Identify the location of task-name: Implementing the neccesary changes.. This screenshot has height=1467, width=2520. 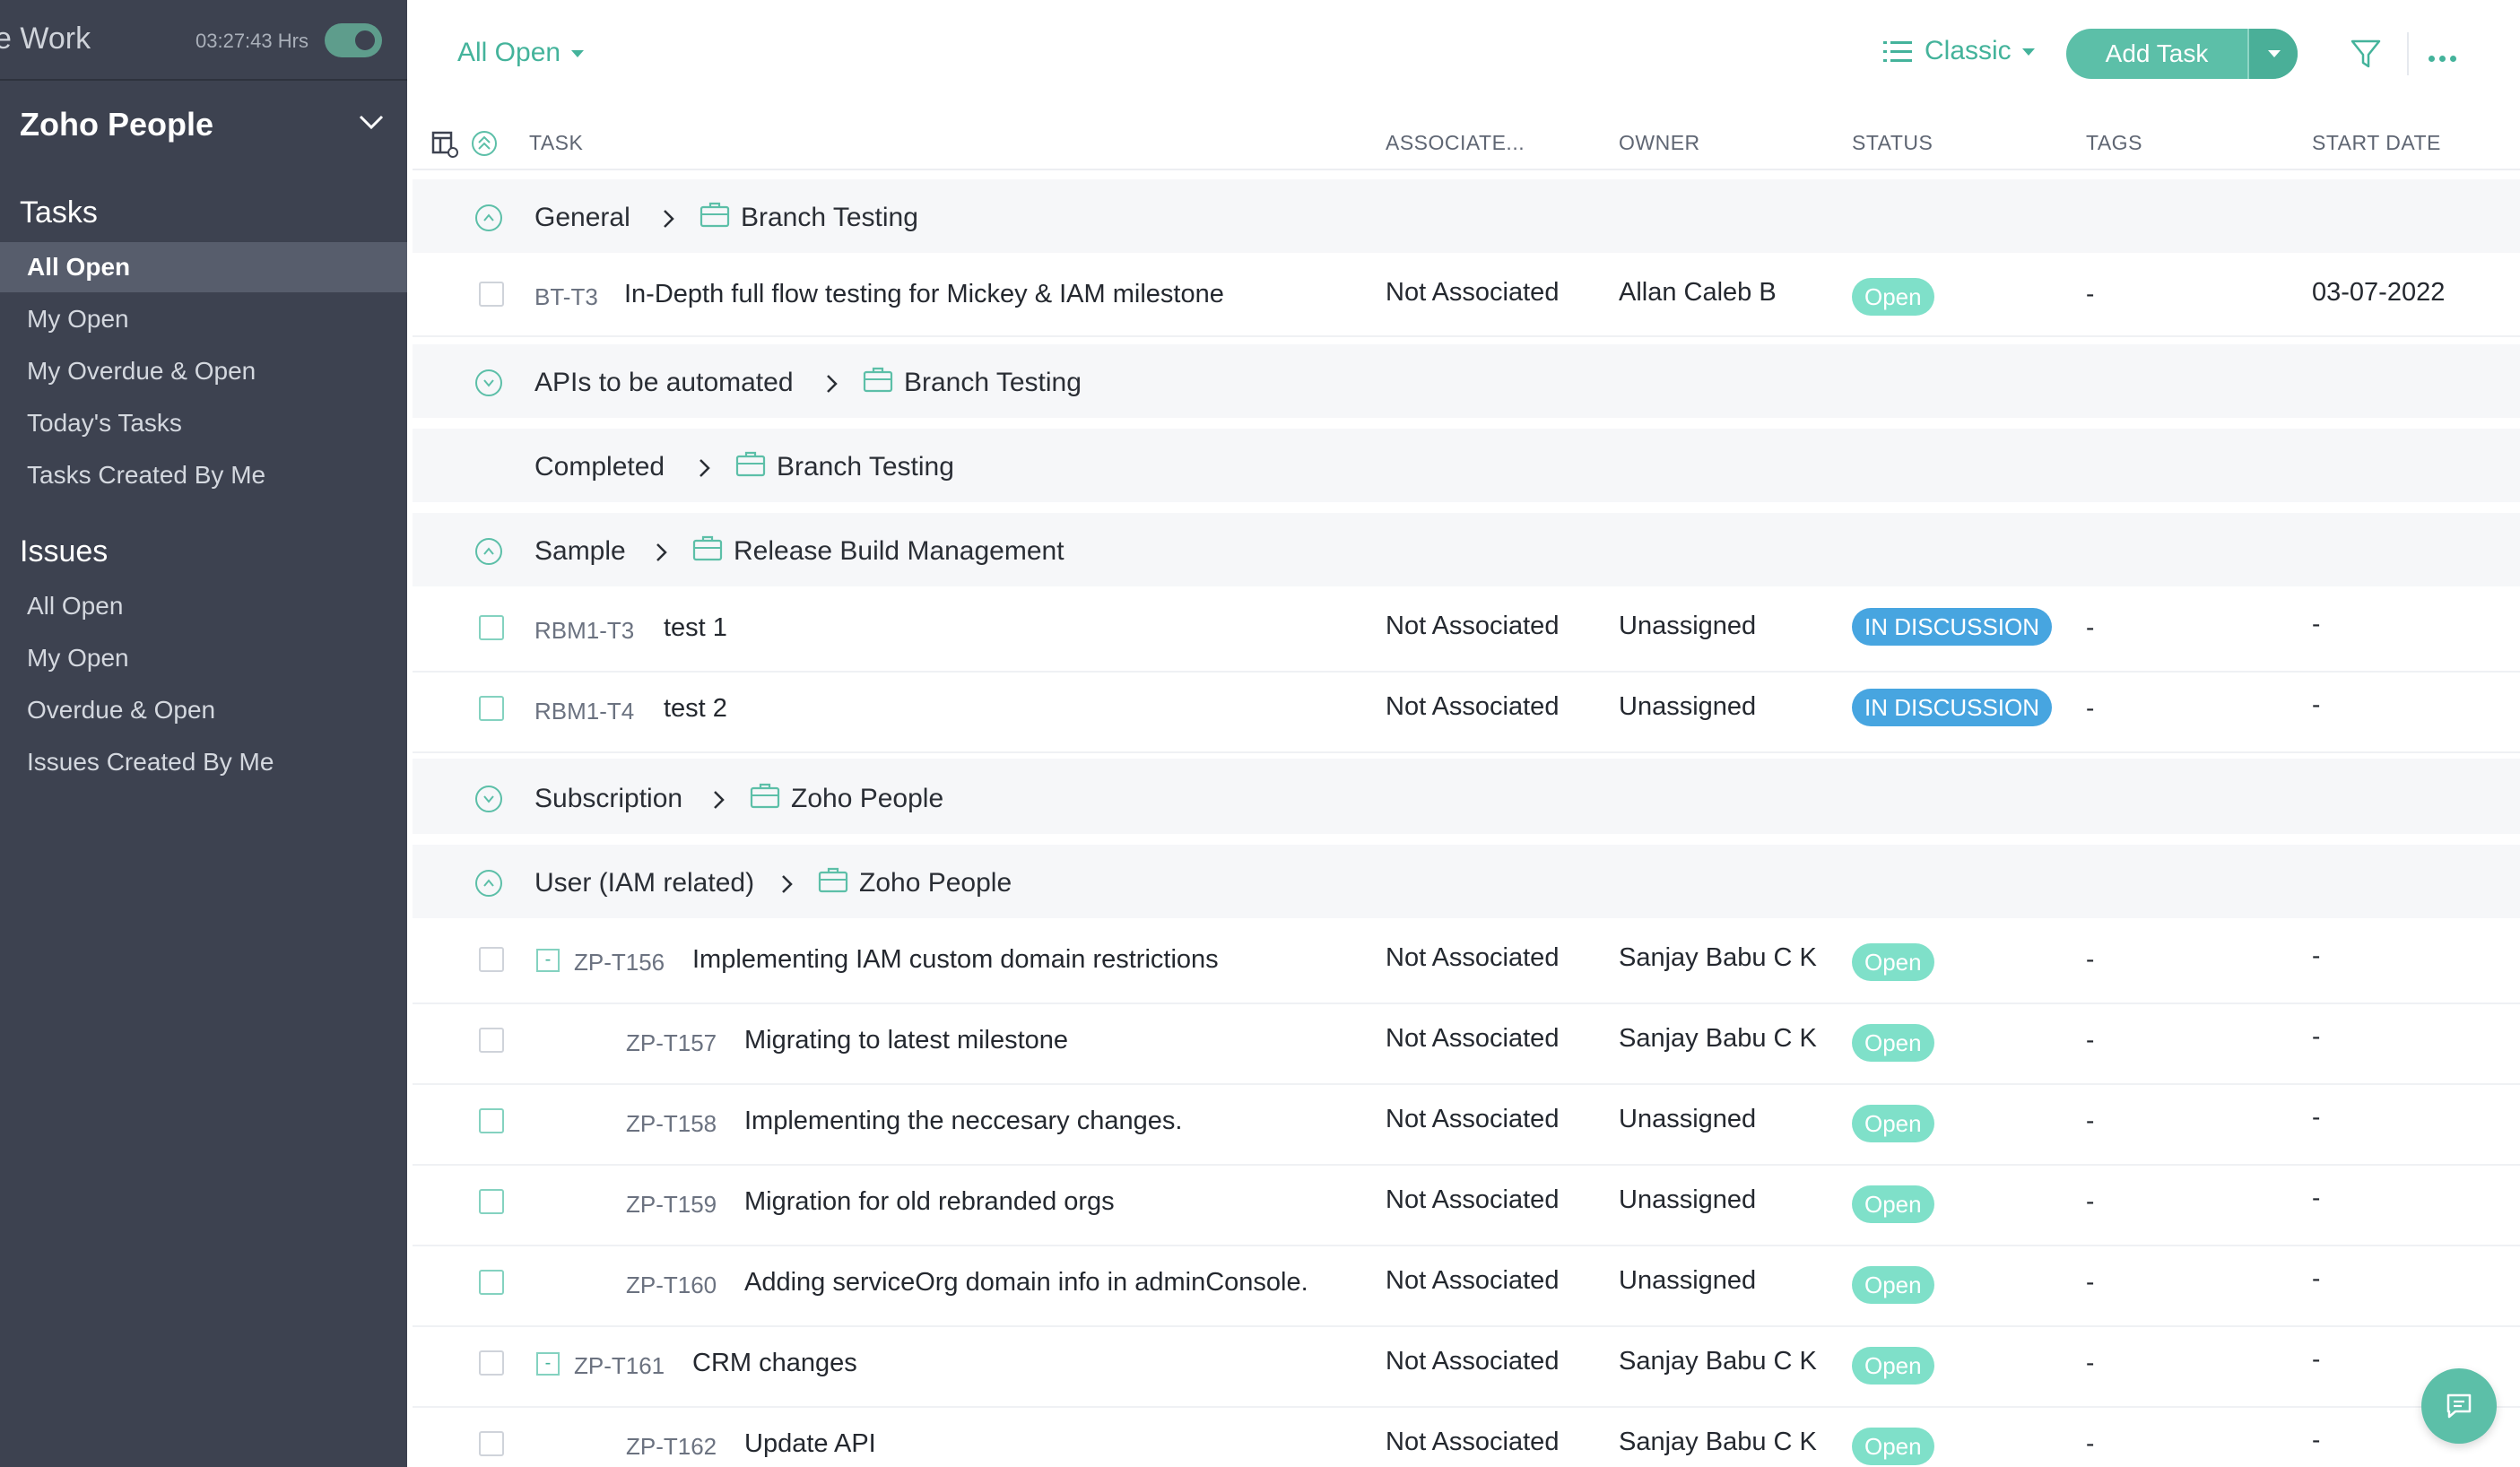
(963, 1121).